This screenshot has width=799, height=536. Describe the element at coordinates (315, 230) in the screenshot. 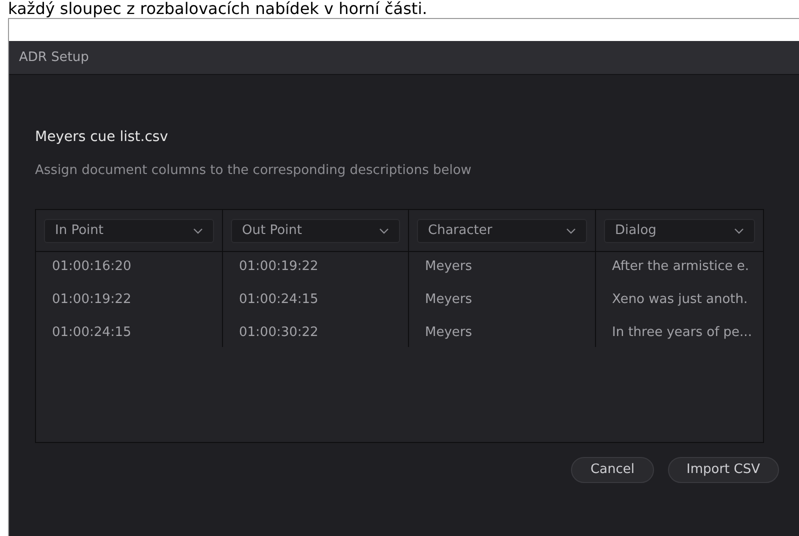

I see `column-dropdown: Out Point` at that location.